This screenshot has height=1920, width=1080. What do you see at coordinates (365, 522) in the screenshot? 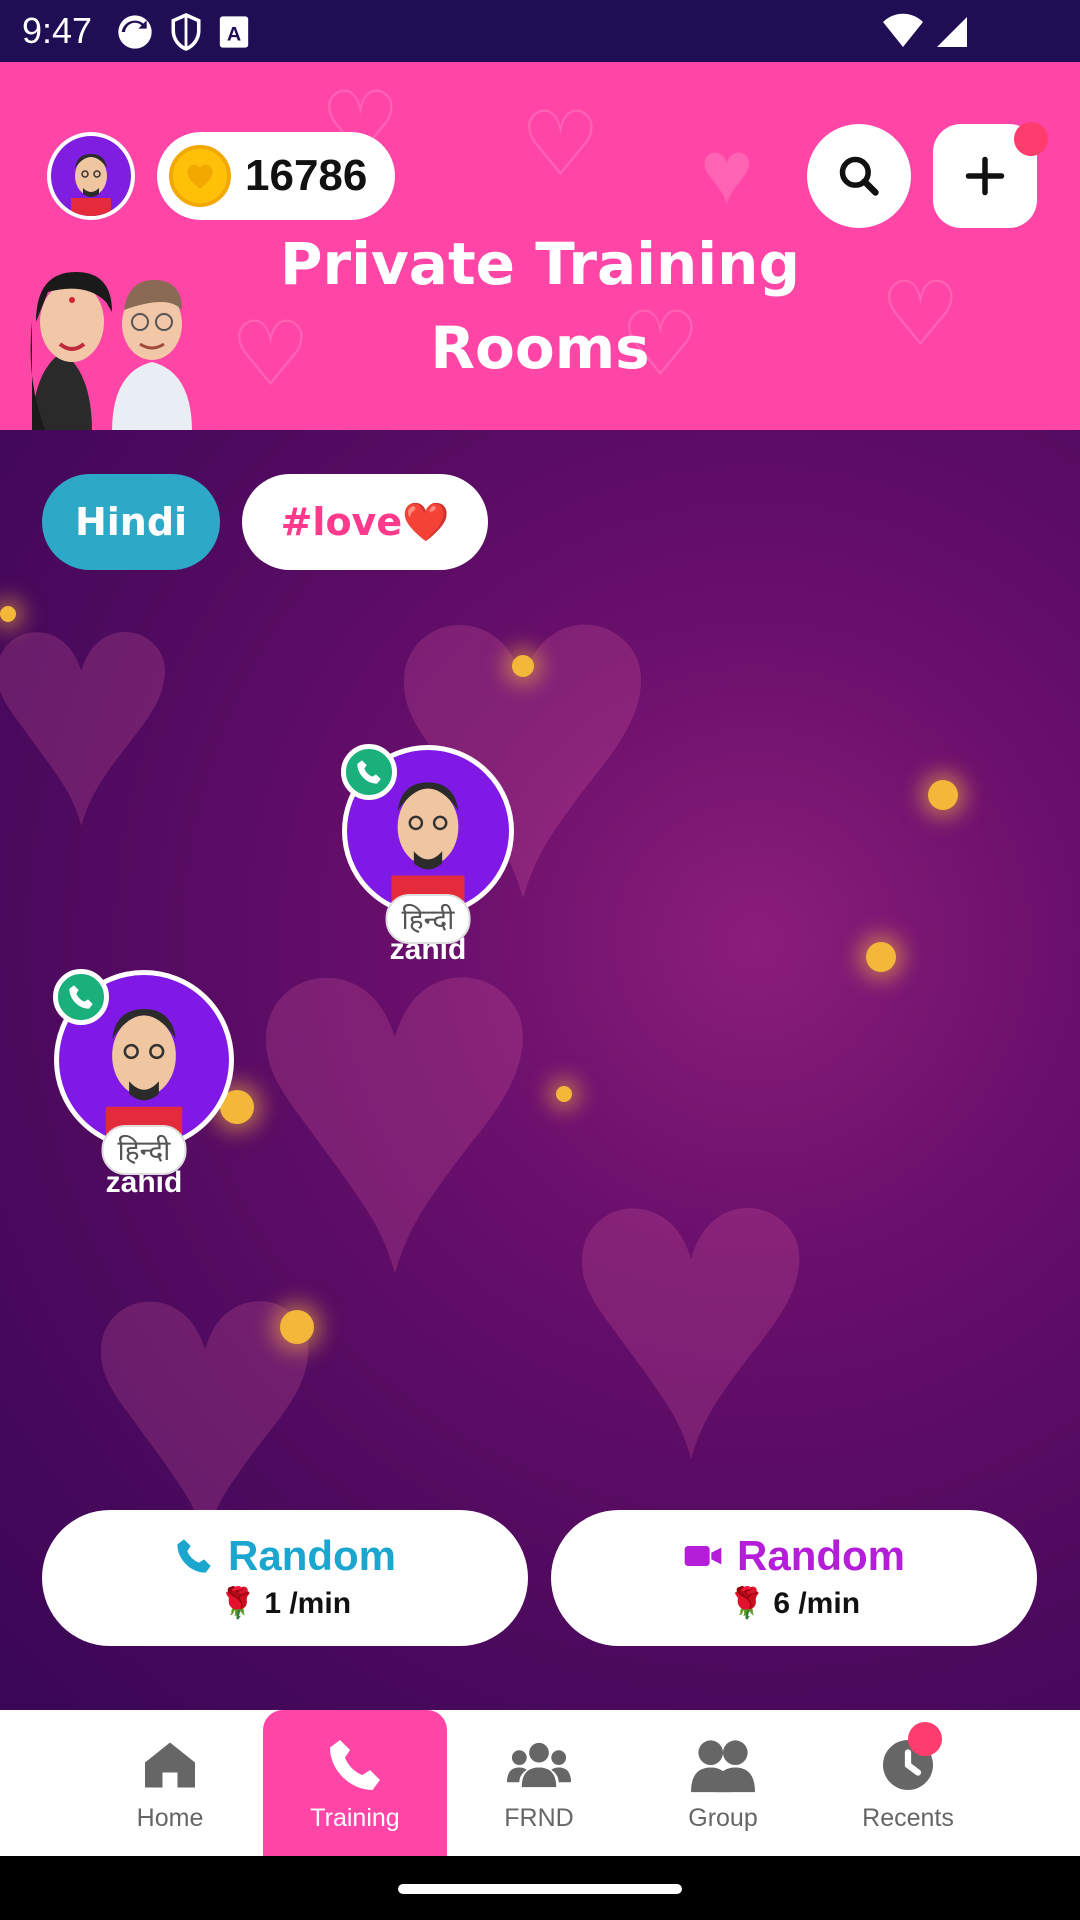
I see `chip-love: #love❤️` at bounding box center [365, 522].